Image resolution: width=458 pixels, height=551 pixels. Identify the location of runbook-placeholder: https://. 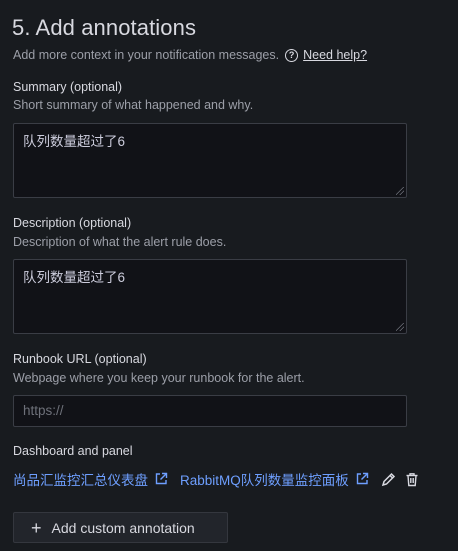
(43, 410).